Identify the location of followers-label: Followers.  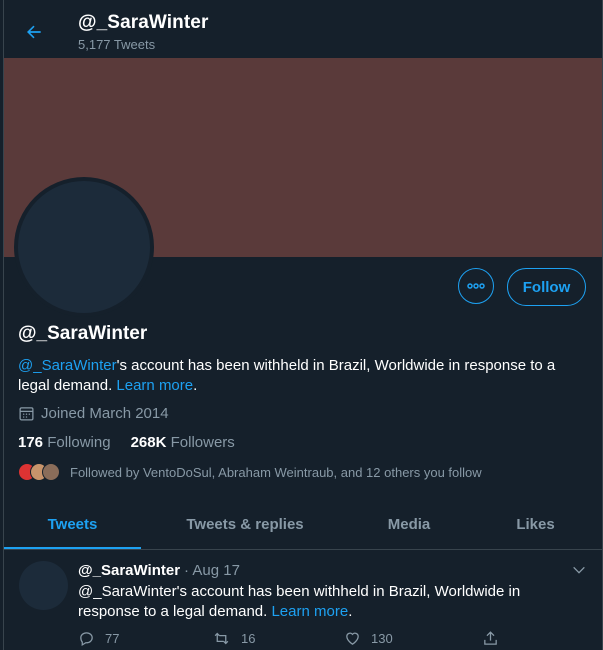
(202, 442).